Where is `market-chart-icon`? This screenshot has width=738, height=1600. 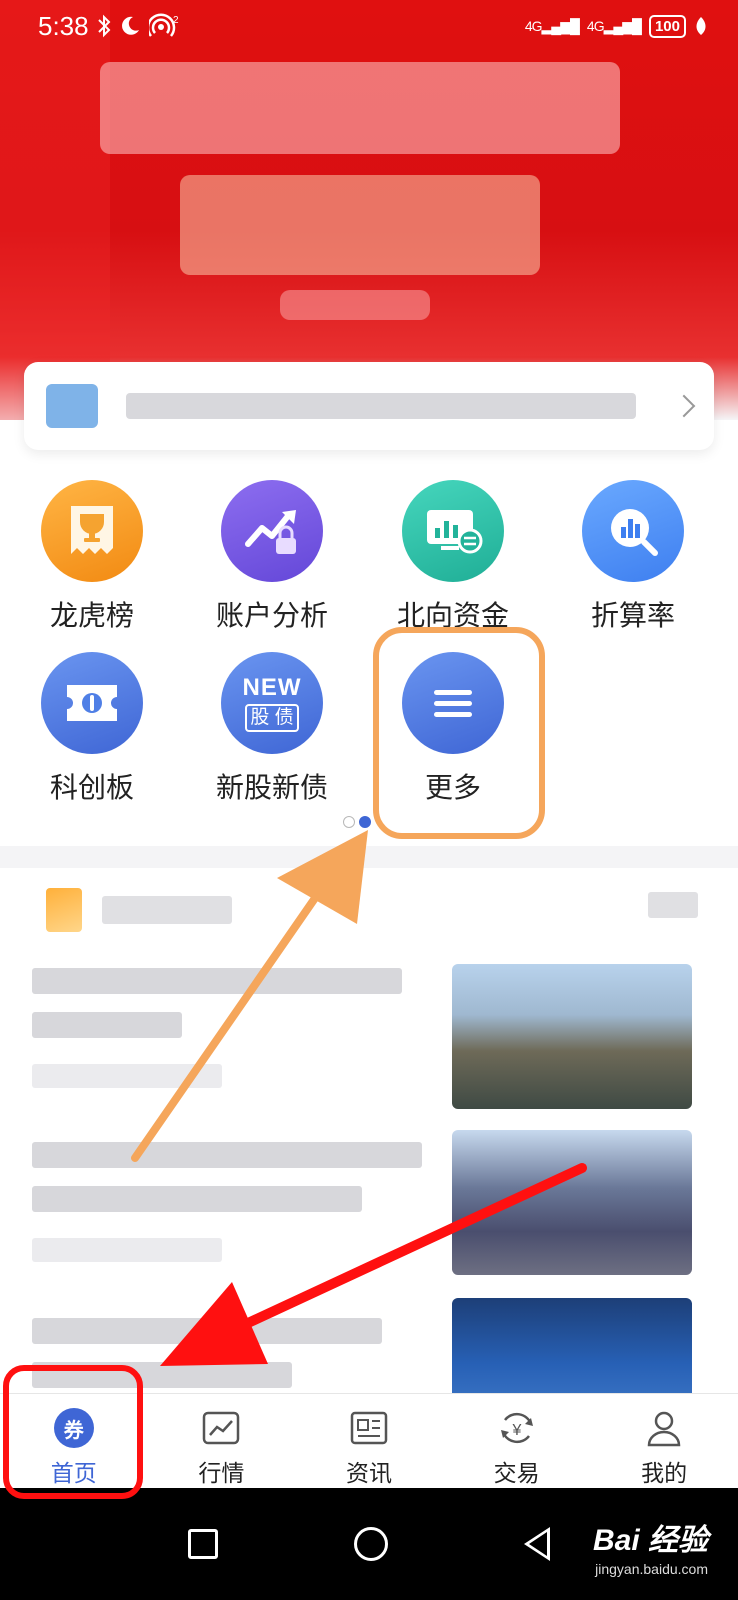
market-chart-icon is located at coordinates (221, 1428).